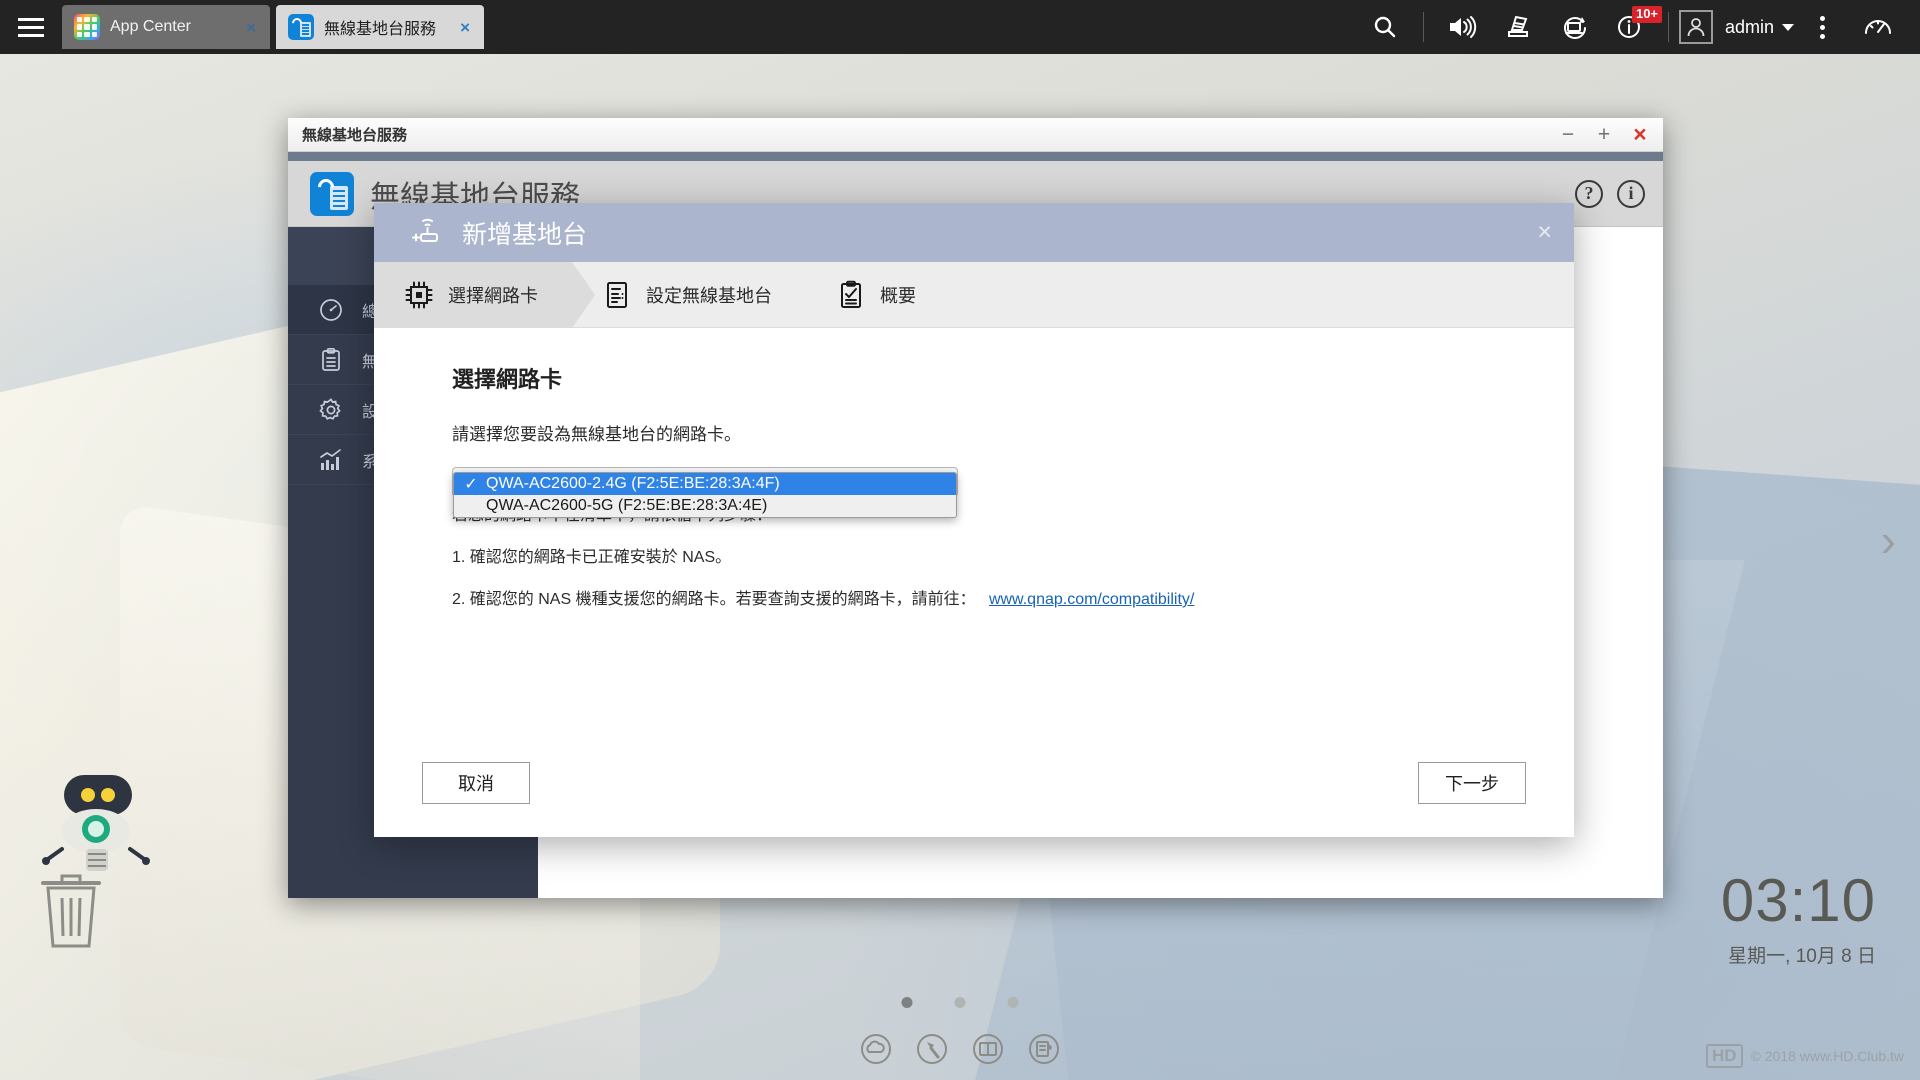 The width and height of the screenshot is (1920, 1080). I want to click on desktop-page-dots, so click(960, 1002).